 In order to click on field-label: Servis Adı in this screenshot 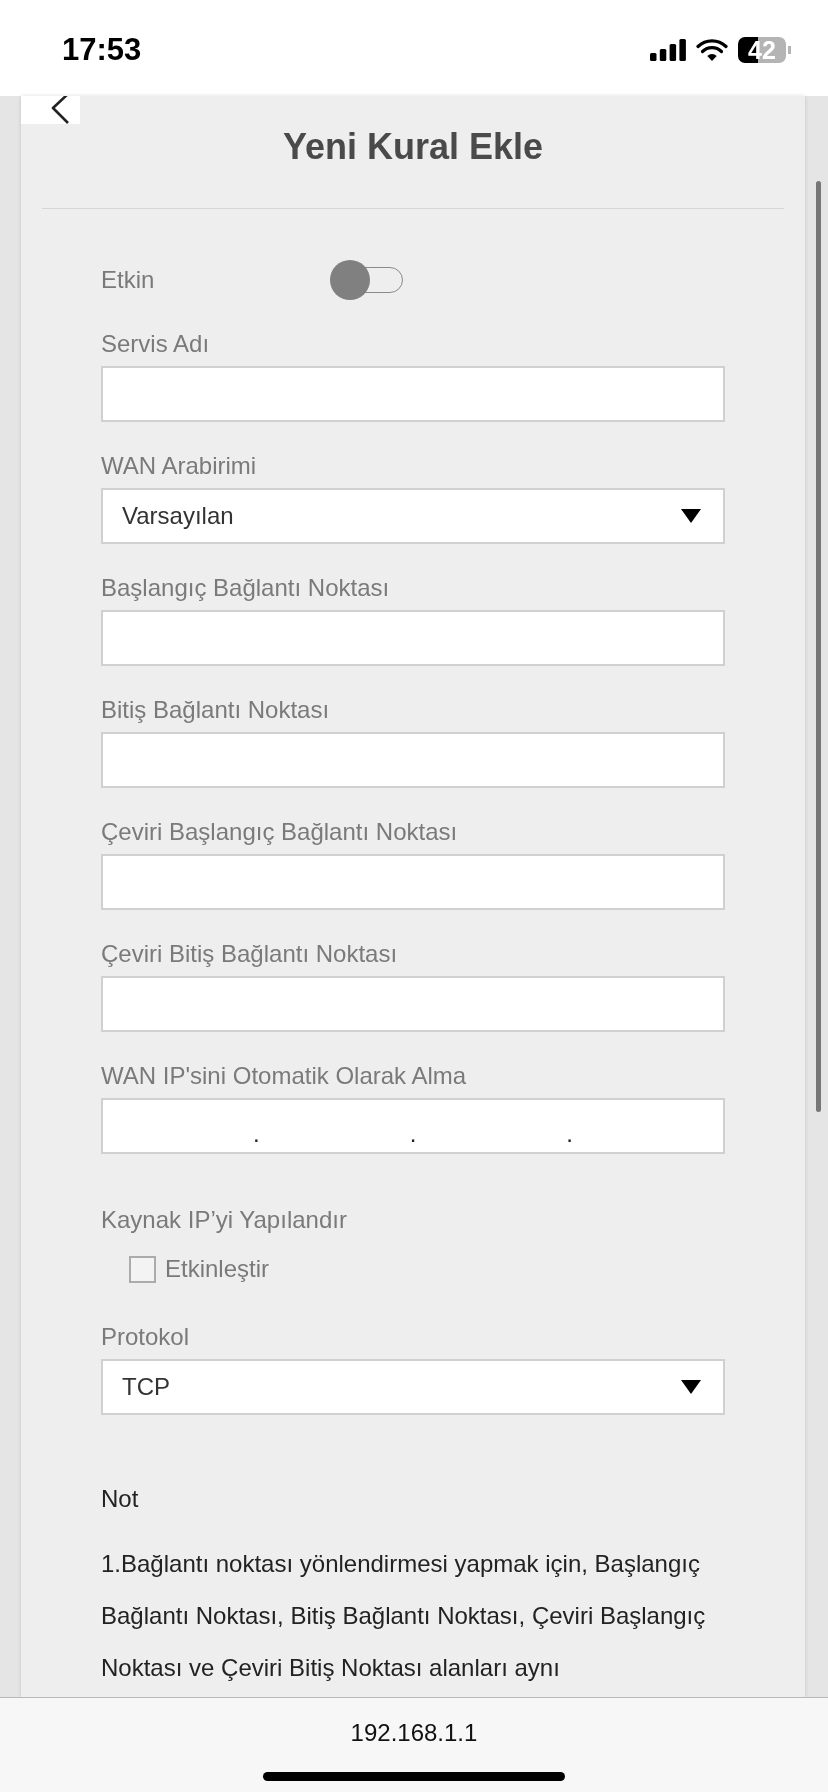, I will do `click(156, 344)`.